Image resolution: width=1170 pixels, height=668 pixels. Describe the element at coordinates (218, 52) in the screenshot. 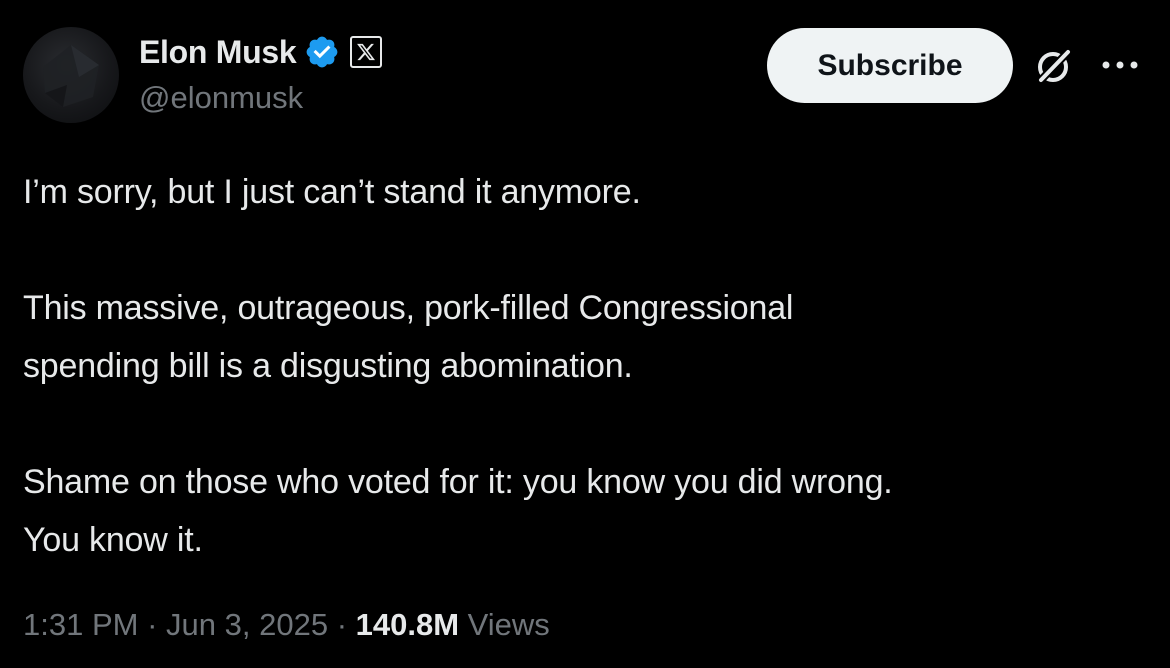

I see `display-name: Elon Musk` at that location.